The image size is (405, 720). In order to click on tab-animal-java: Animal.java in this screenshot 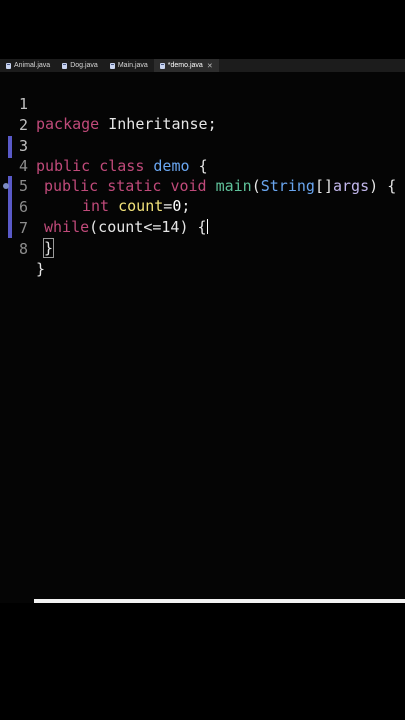, I will do `click(28, 65)`.